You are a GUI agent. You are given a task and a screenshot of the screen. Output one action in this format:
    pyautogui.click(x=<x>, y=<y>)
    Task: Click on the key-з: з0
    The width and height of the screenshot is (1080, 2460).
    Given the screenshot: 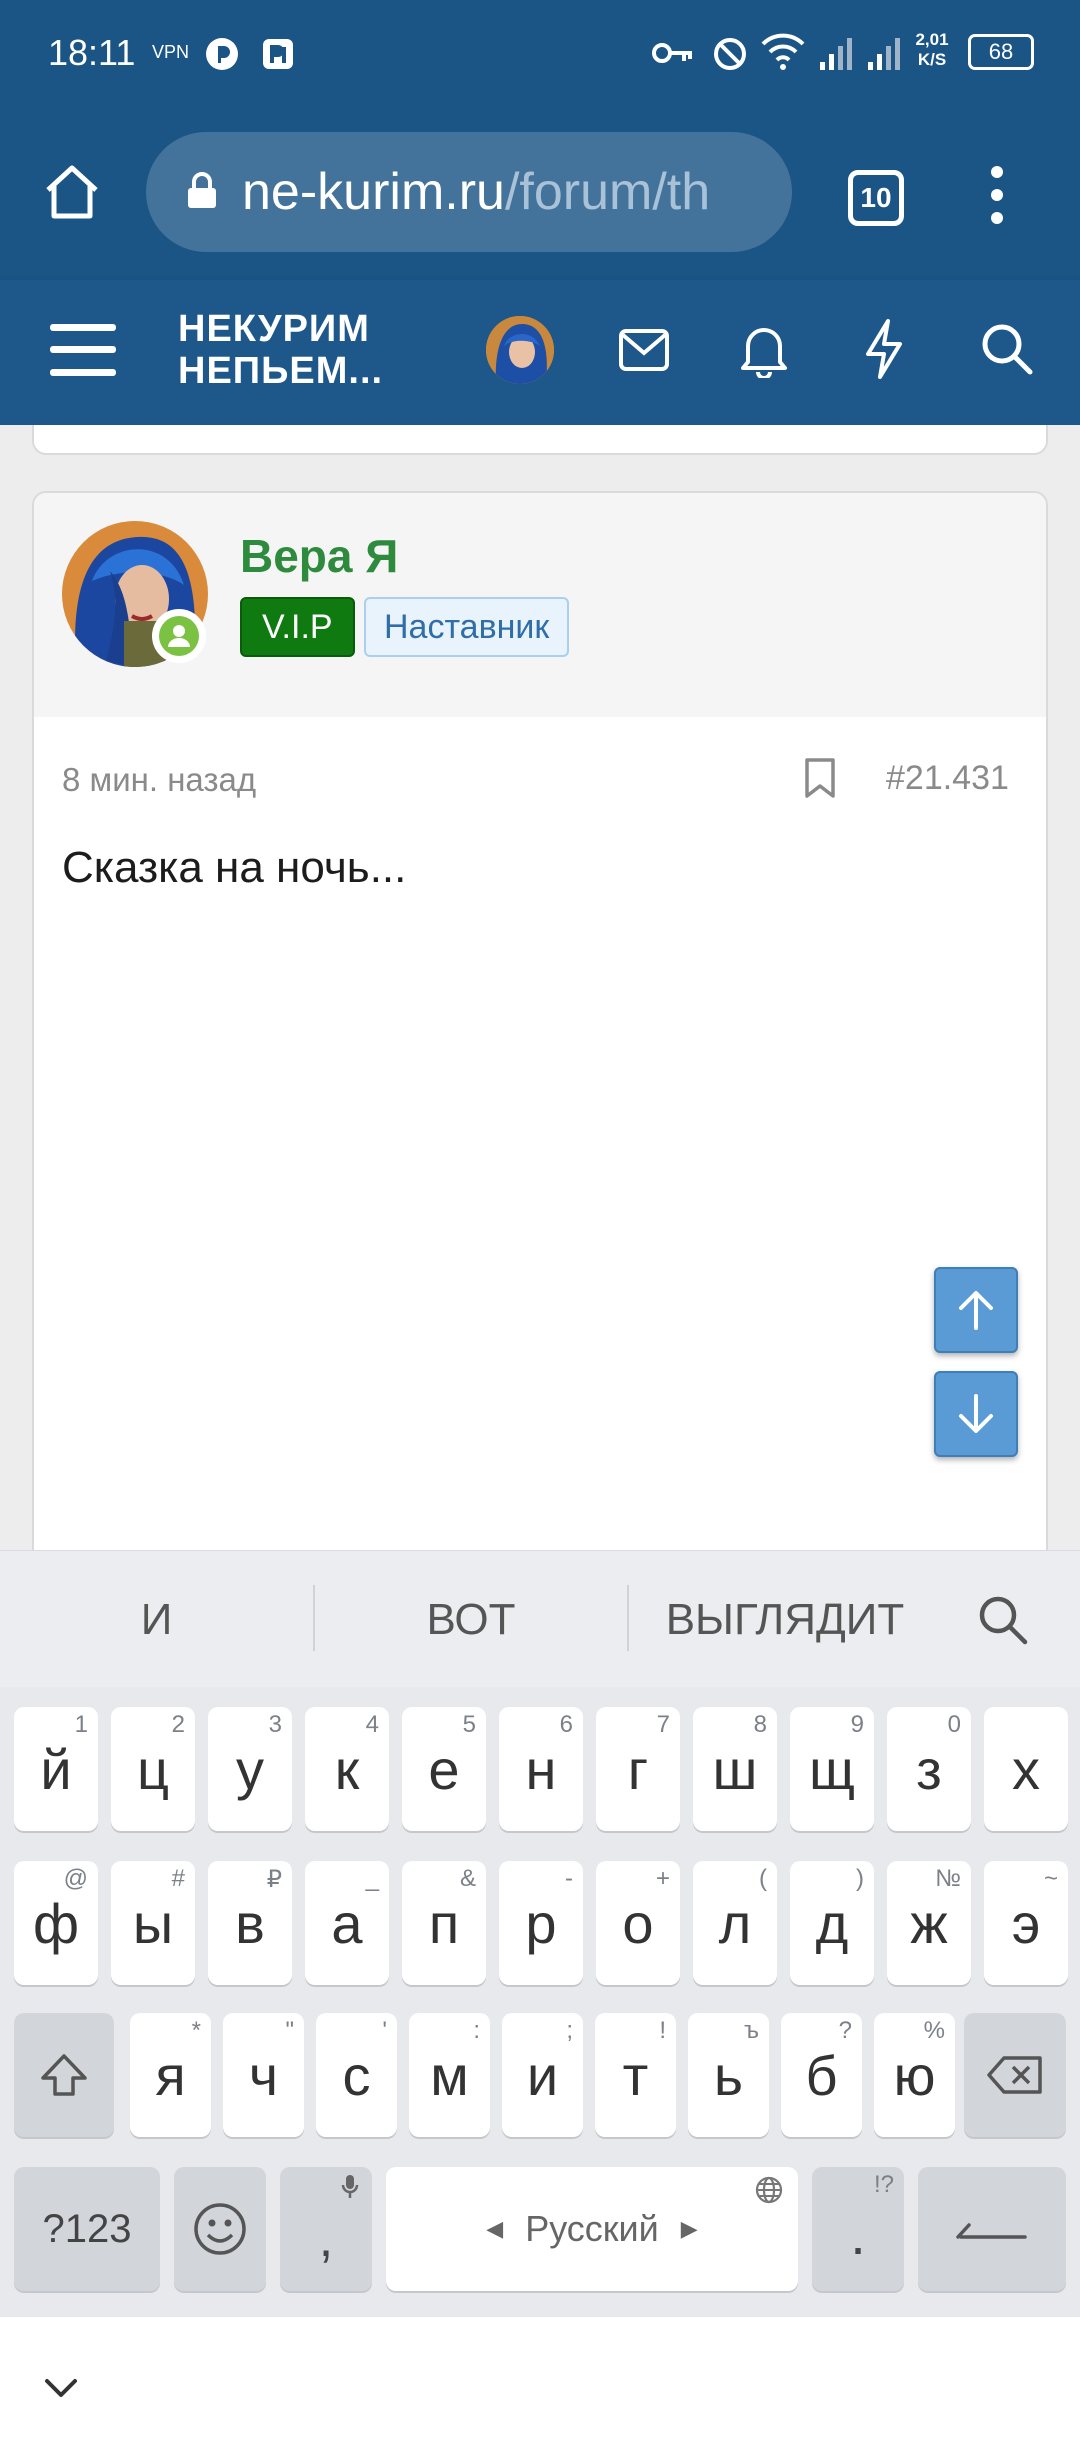 What is the action you would take?
    pyautogui.click(x=929, y=1769)
    